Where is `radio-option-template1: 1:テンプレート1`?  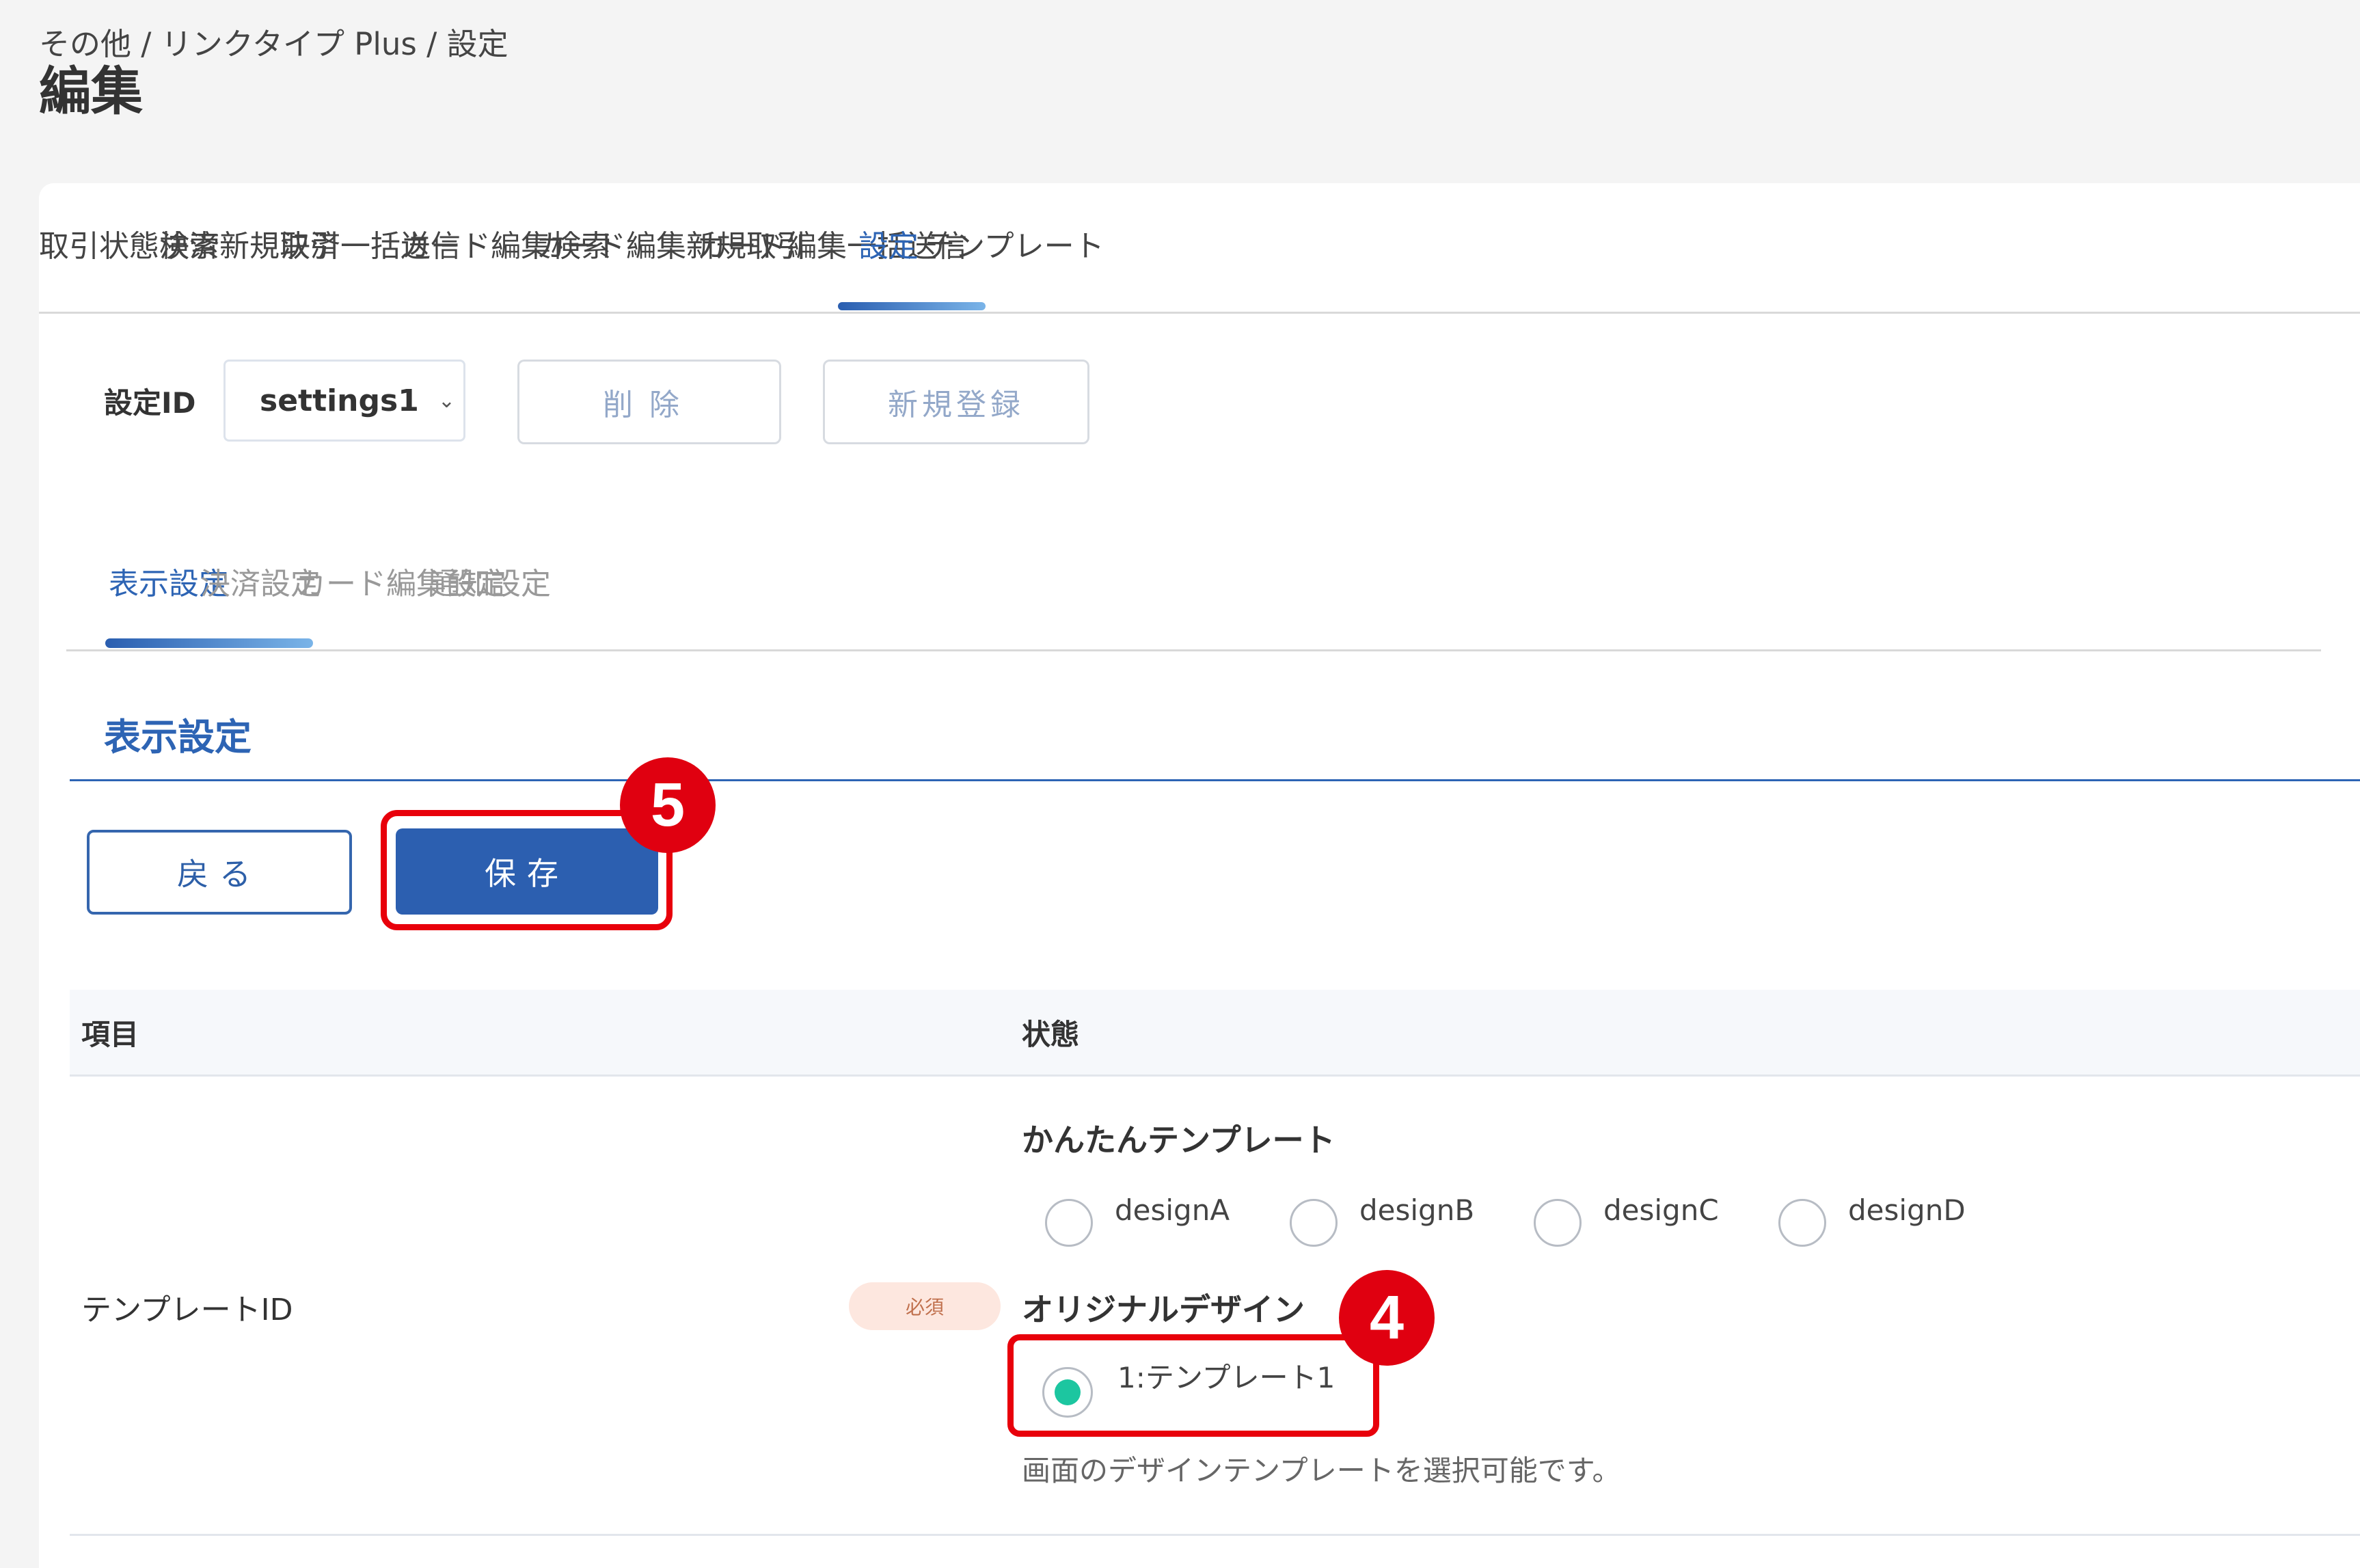 radio-option-template1: 1:テンプレート1 is located at coordinates (1188, 1386).